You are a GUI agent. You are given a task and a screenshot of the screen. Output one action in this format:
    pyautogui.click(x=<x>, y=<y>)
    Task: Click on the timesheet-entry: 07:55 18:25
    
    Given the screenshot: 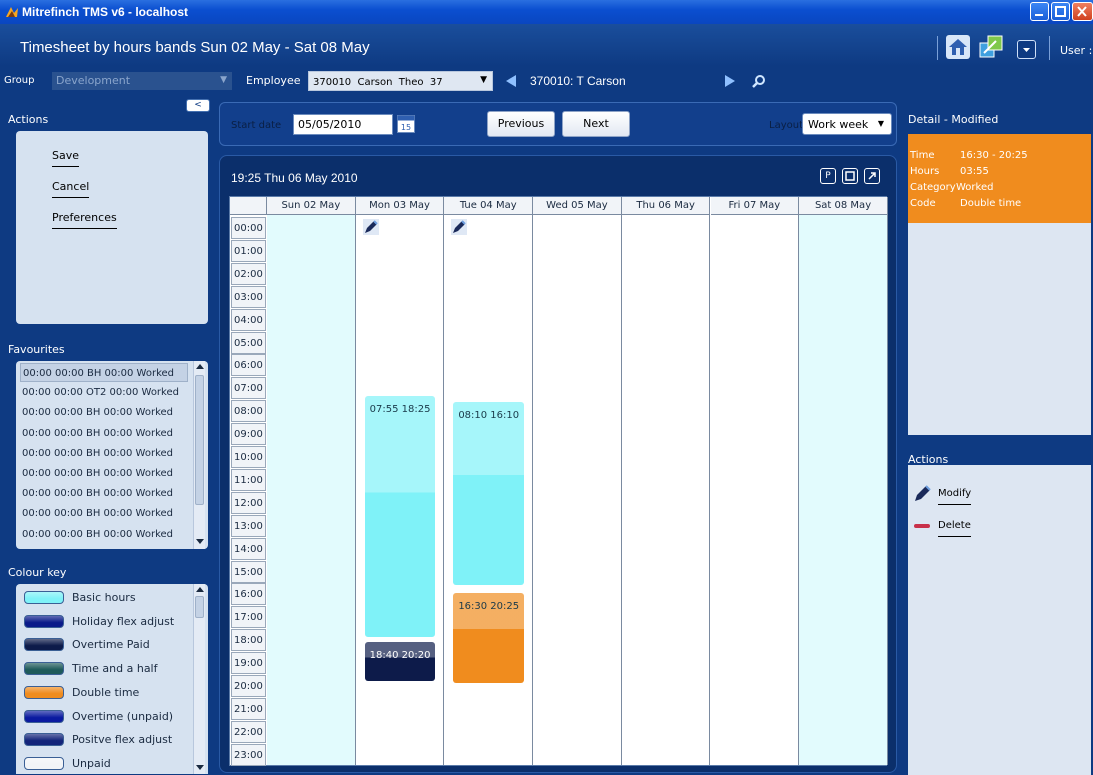 What is the action you would take?
    pyautogui.click(x=400, y=516)
    